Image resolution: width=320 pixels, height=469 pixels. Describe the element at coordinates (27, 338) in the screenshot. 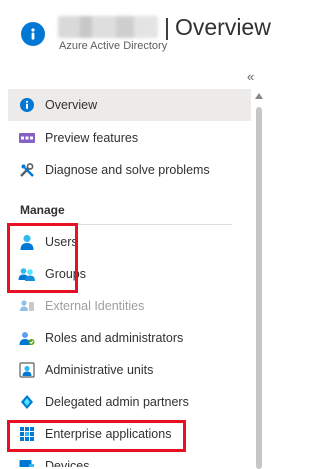

I see `roles-icon` at that location.